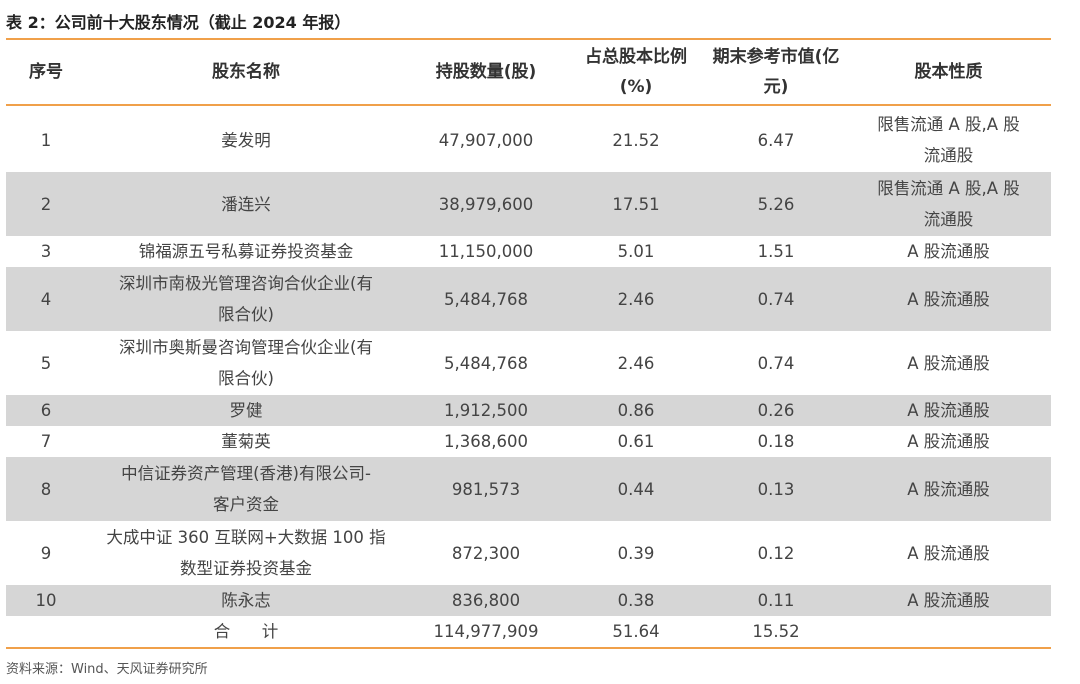 The image size is (1080, 684). What do you see at coordinates (246, 73) in the screenshot?
I see `header-name: 股东名称` at bounding box center [246, 73].